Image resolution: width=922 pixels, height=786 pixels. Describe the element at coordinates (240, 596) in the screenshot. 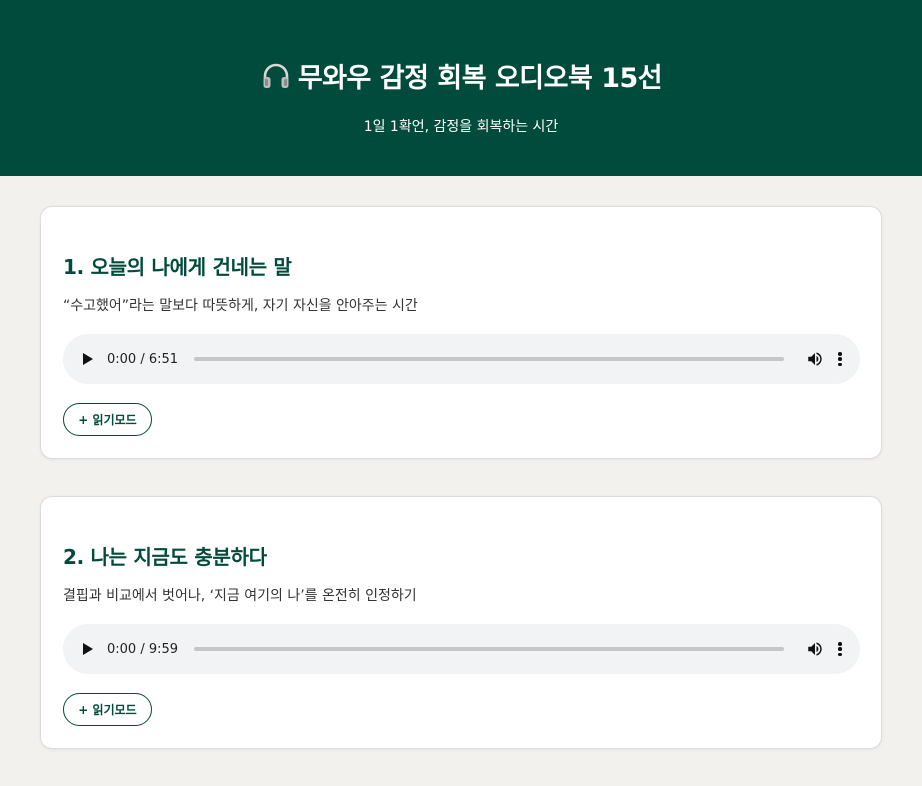

I see `card-description: 결핍과 비교에서 벗어나, ‘지금 여기의 나’를 온전히 인정하기` at that location.